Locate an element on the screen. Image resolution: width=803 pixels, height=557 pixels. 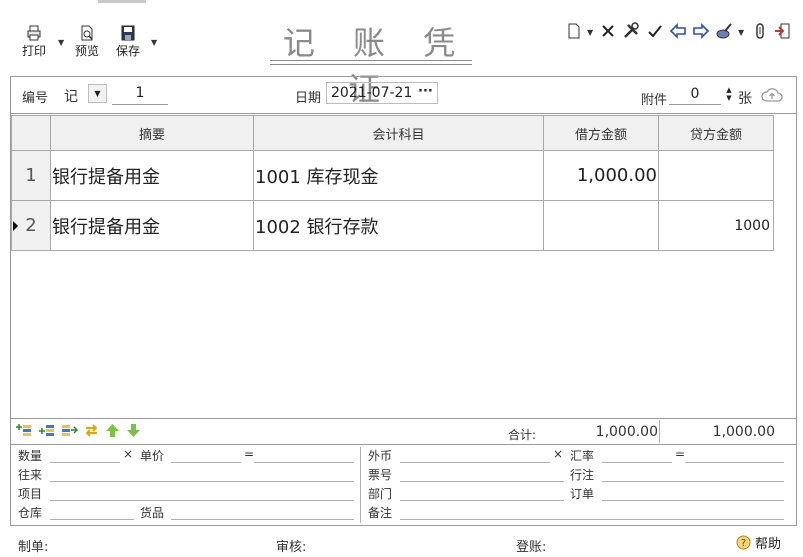
help-label: 帮助 is located at coordinates (768, 544).